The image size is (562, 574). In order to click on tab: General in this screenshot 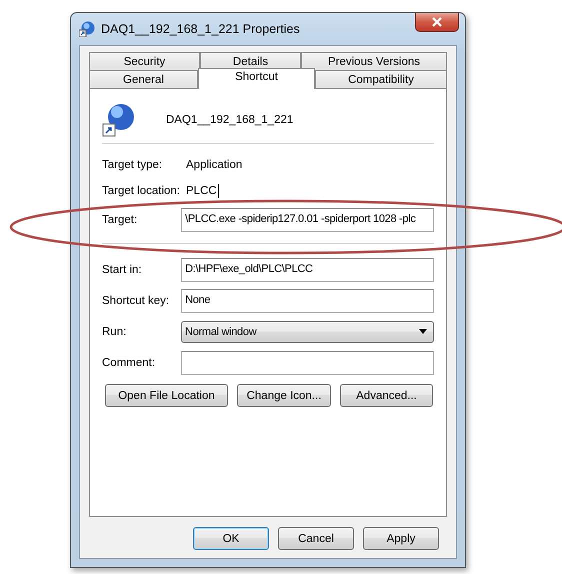, I will do `click(143, 79)`.